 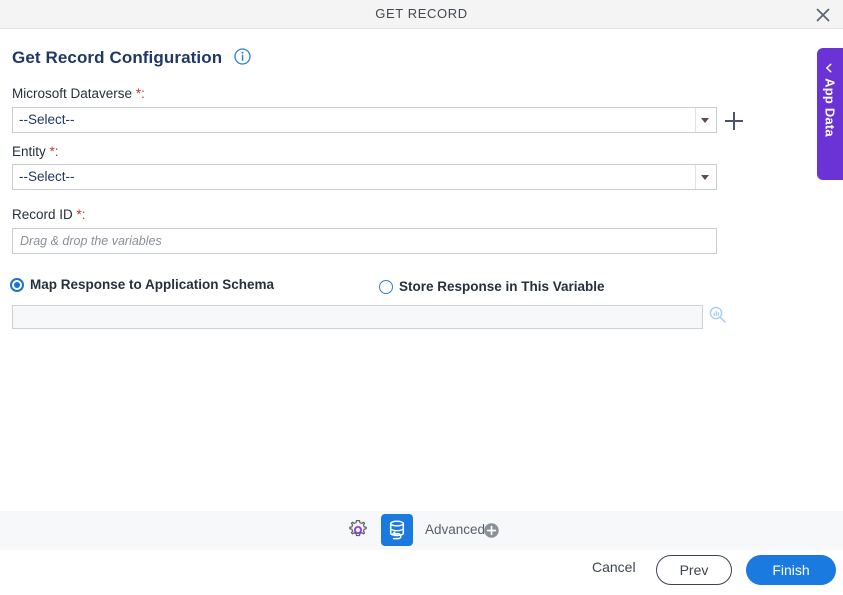 I want to click on dataverse-select-value: --Select--, so click(x=47, y=119).